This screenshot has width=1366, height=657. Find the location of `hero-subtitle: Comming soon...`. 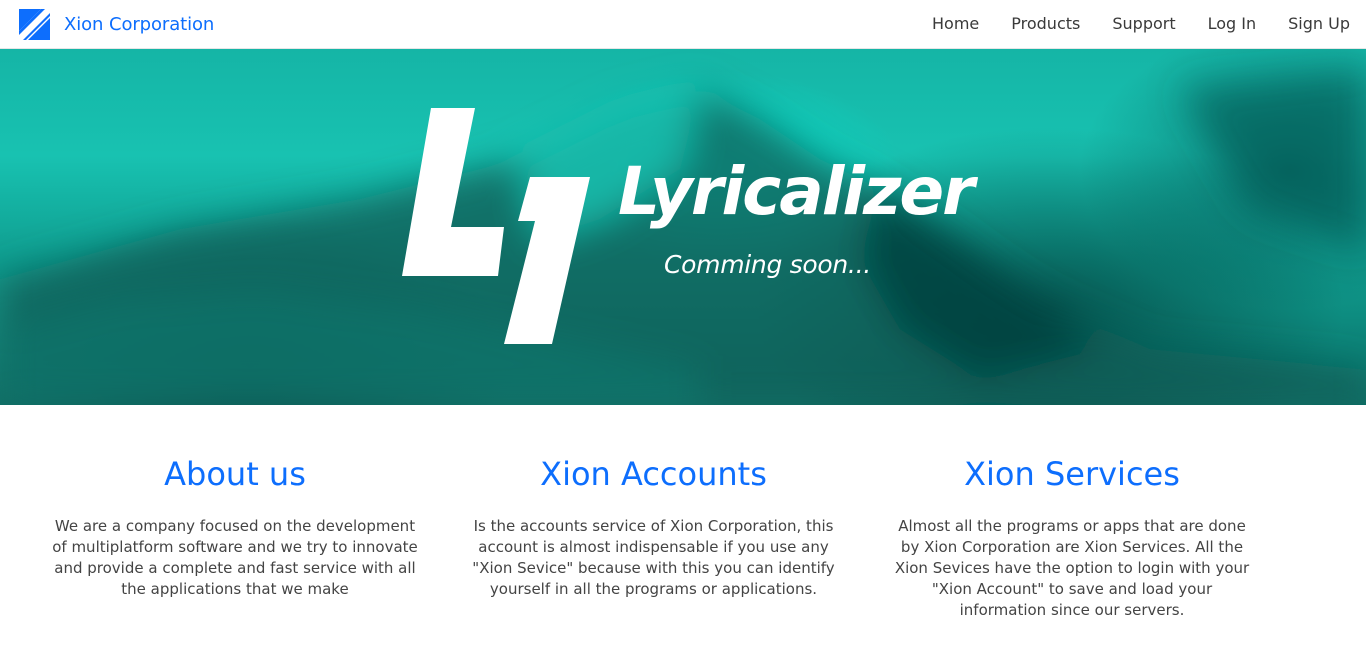

hero-subtitle: Comming soon... is located at coordinates (767, 264).